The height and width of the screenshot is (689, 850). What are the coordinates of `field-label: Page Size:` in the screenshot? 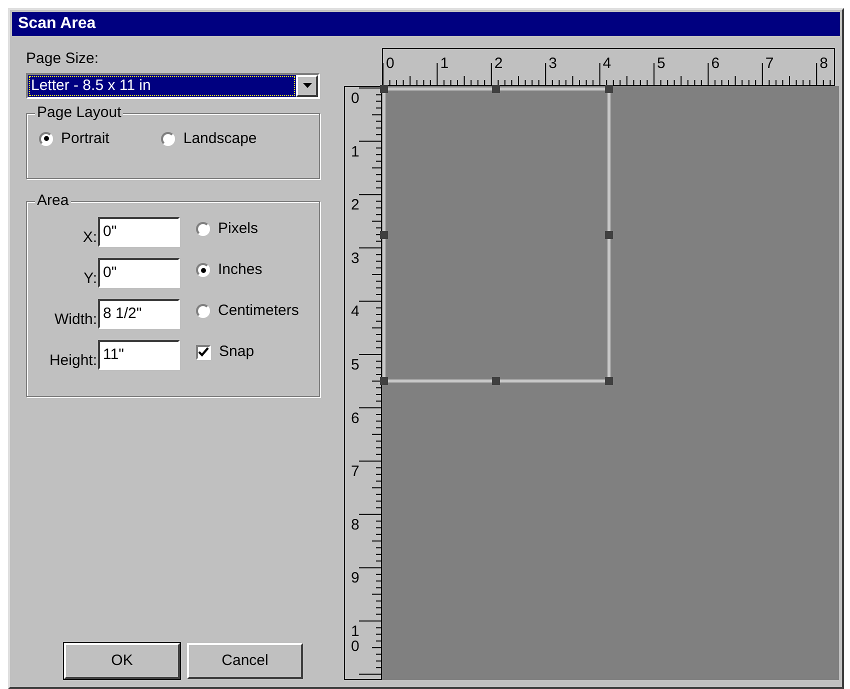 It's located at (63, 59).